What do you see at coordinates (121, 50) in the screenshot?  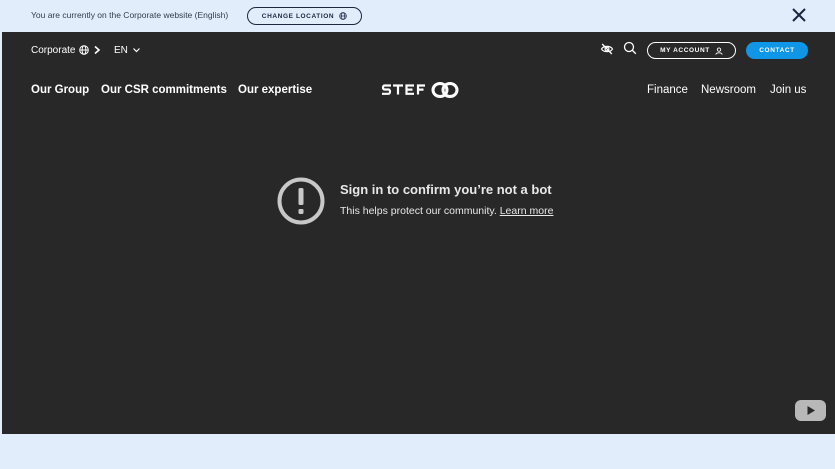 I see `language-label: EN` at bounding box center [121, 50].